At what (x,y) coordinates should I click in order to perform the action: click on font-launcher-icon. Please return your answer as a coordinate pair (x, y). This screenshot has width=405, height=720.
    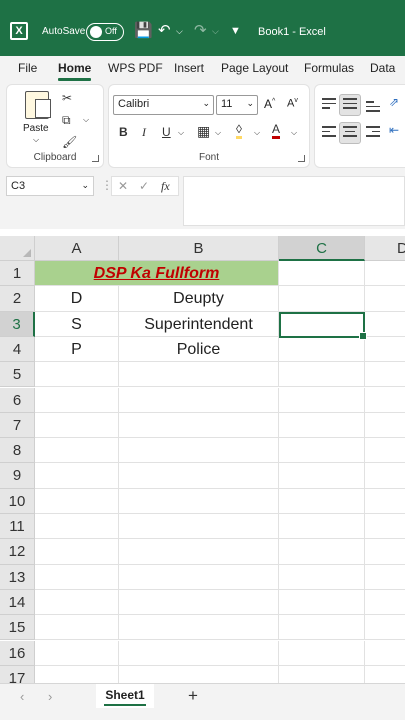
    Looking at the image, I should click on (301, 158).